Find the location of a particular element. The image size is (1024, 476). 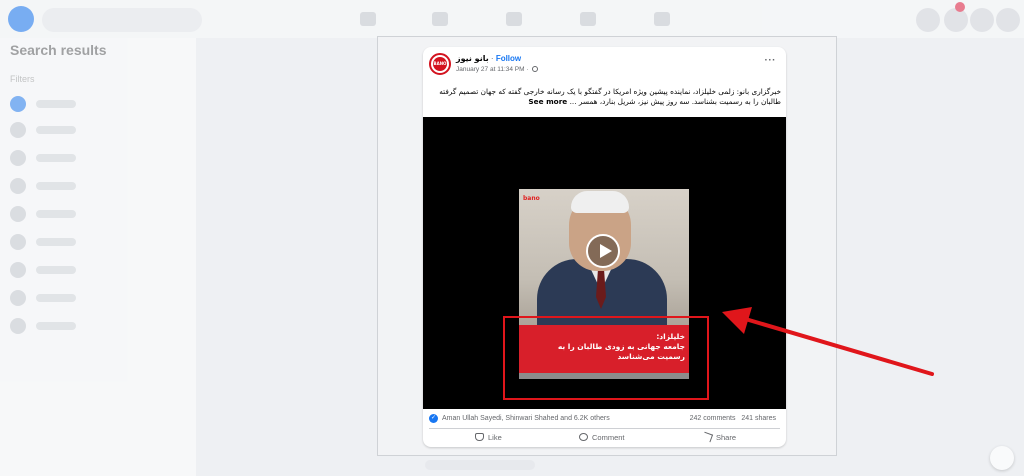

annotation-highlight-box is located at coordinates (606, 358).